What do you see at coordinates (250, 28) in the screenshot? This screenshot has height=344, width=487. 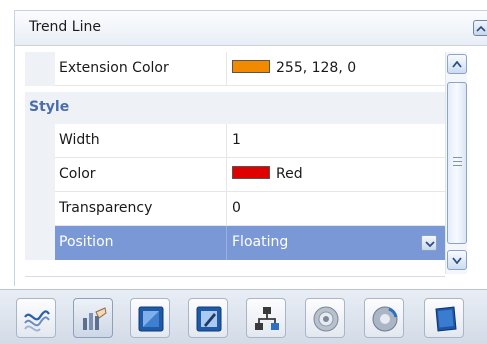 I see `panel-header: Trend Line` at bounding box center [250, 28].